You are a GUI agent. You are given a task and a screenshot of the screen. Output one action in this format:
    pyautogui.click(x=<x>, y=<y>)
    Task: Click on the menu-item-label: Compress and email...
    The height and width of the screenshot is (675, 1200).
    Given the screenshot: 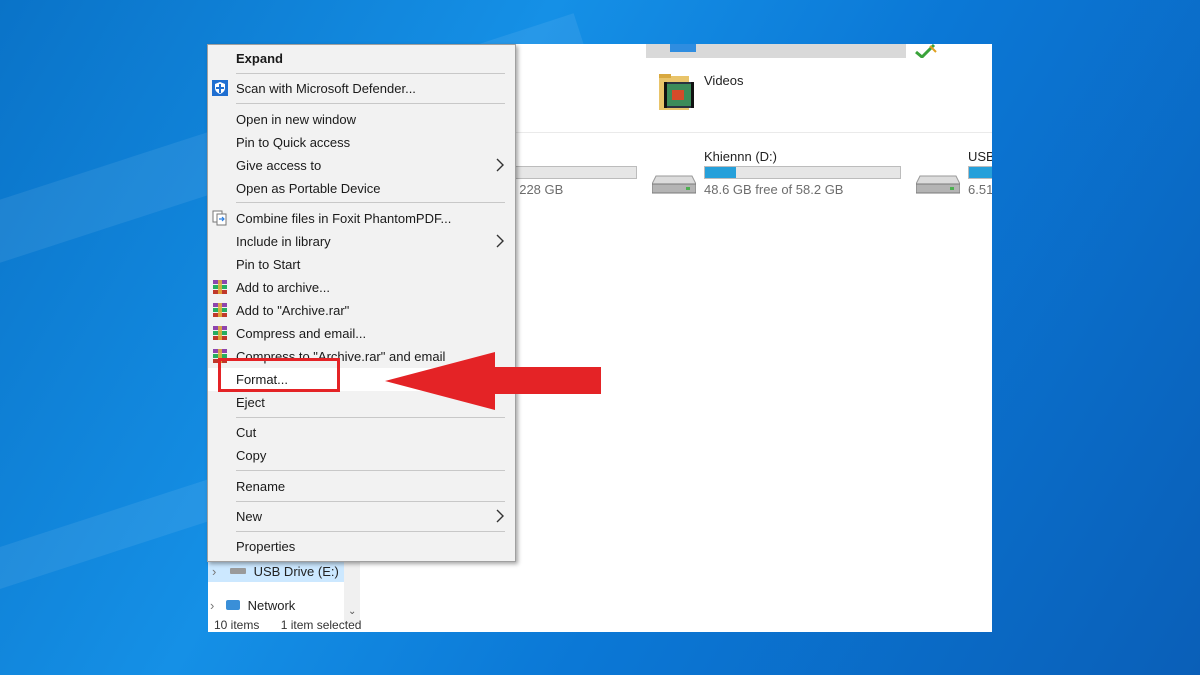 What is the action you would take?
    pyautogui.click(x=301, y=333)
    